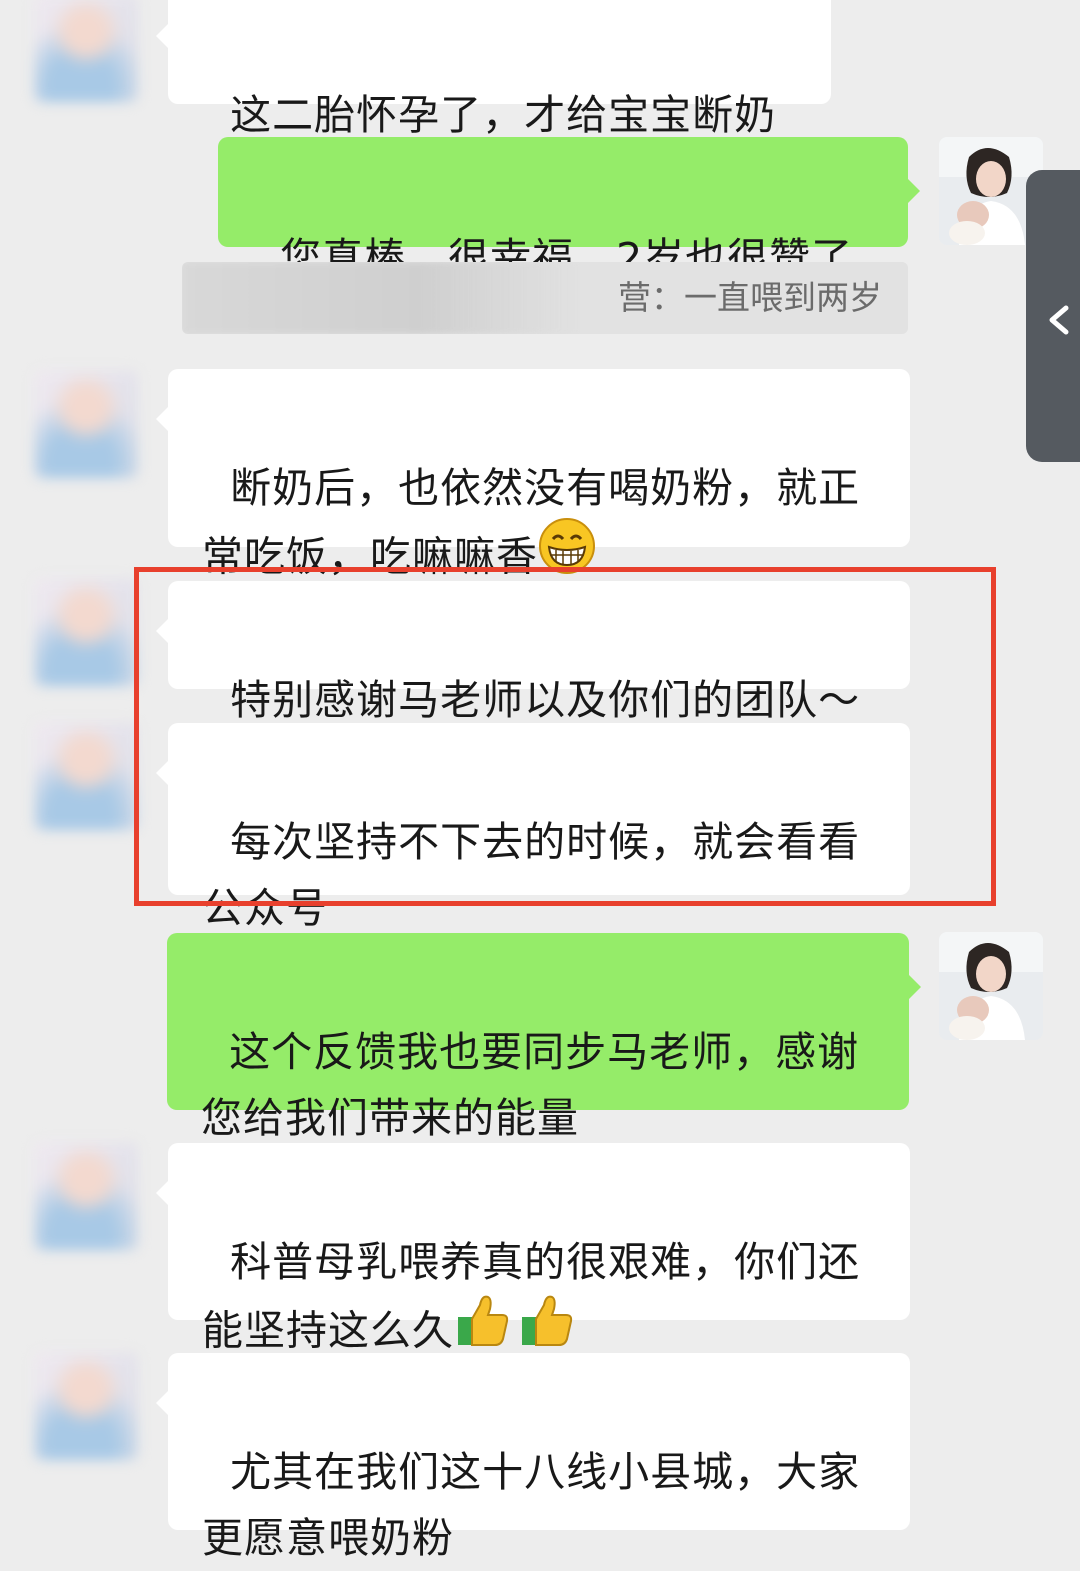 This screenshot has height=1571, width=1080. I want to click on incoming-message: 尤其在我们这十八线小县城，大家 更愿意喂奶粉, so click(533, 1457).